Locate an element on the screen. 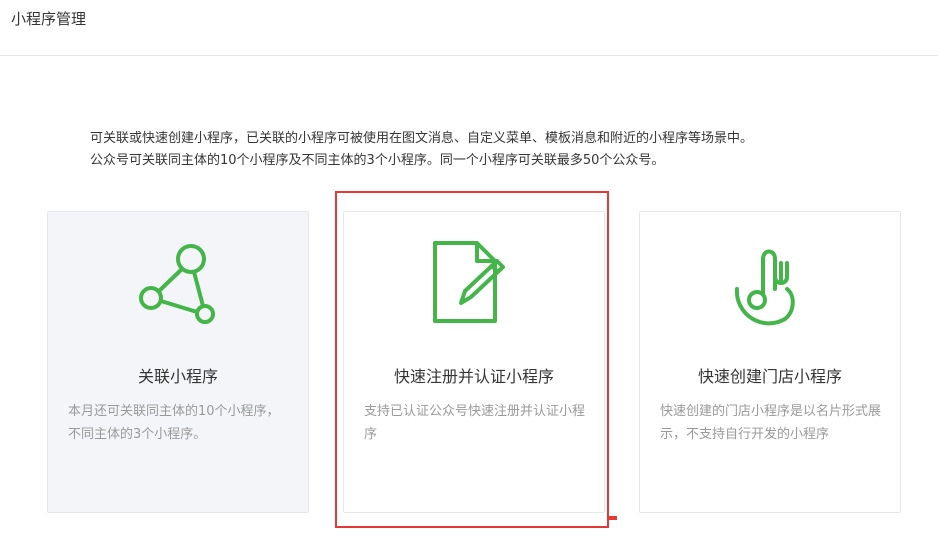 The width and height of the screenshot is (938, 535). page-header: 小程序管理 is located at coordinates (469, 28).